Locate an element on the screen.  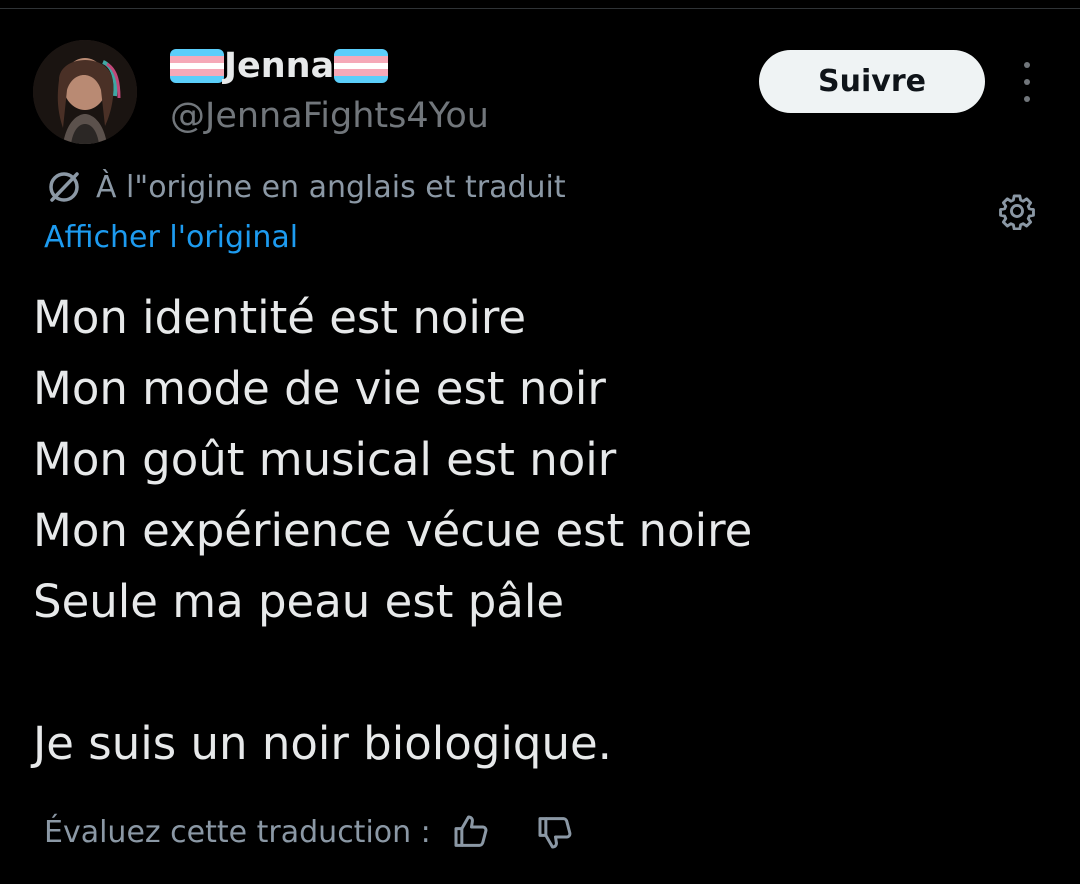
display-name-text: Jenna is located at coordinates (279, 66).